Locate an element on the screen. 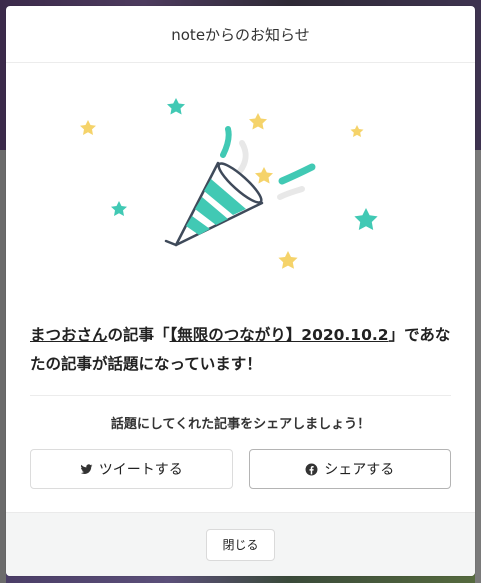 The height and width of the screenshot is (583, 481). facebook-icon is located at coordinates (311, 469).